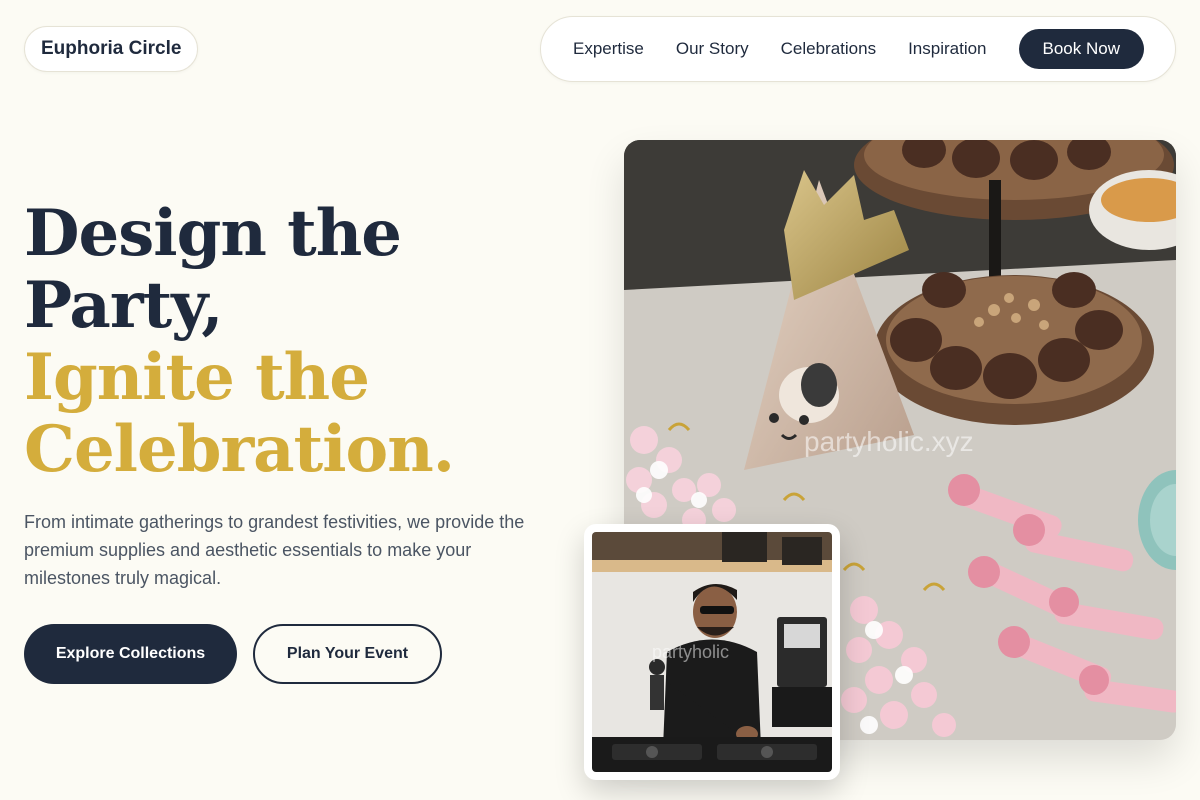  I want to click on dj-photo-card: partyholic, so click(712, 652).